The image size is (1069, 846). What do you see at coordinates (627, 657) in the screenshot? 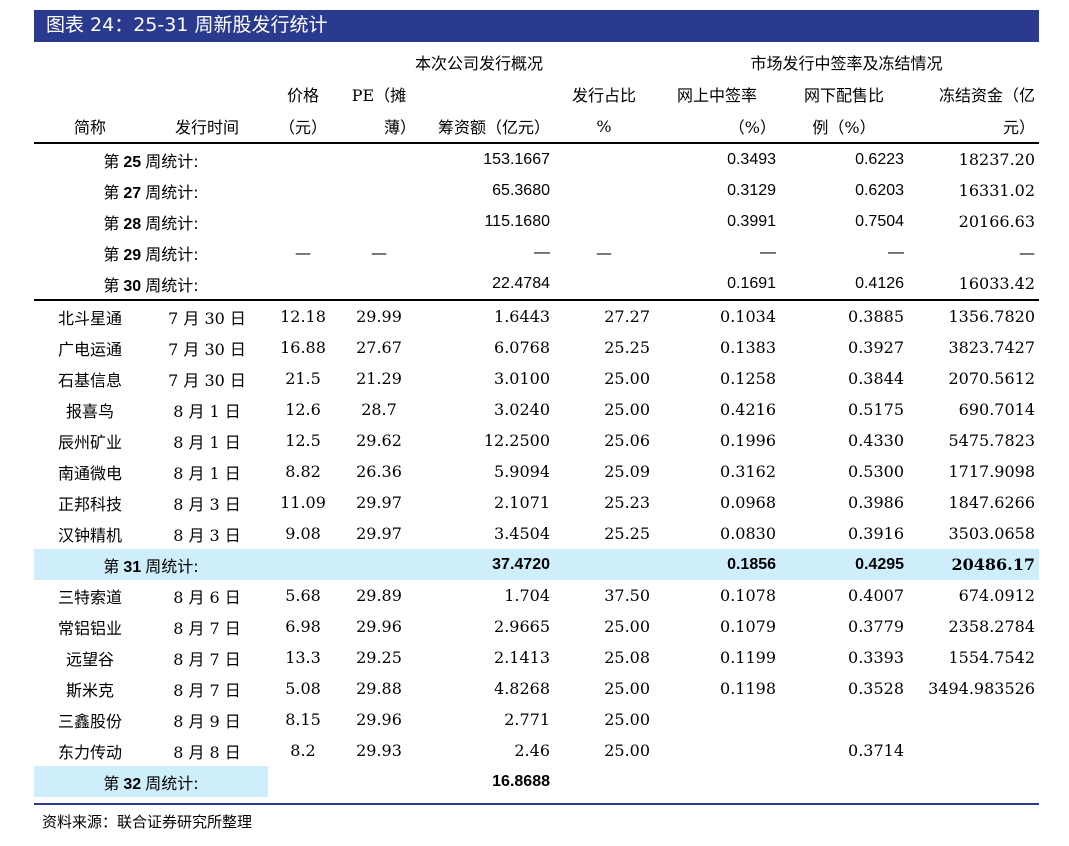
I see `ratio-cell: 25.08` at bounding box center [627, 657].